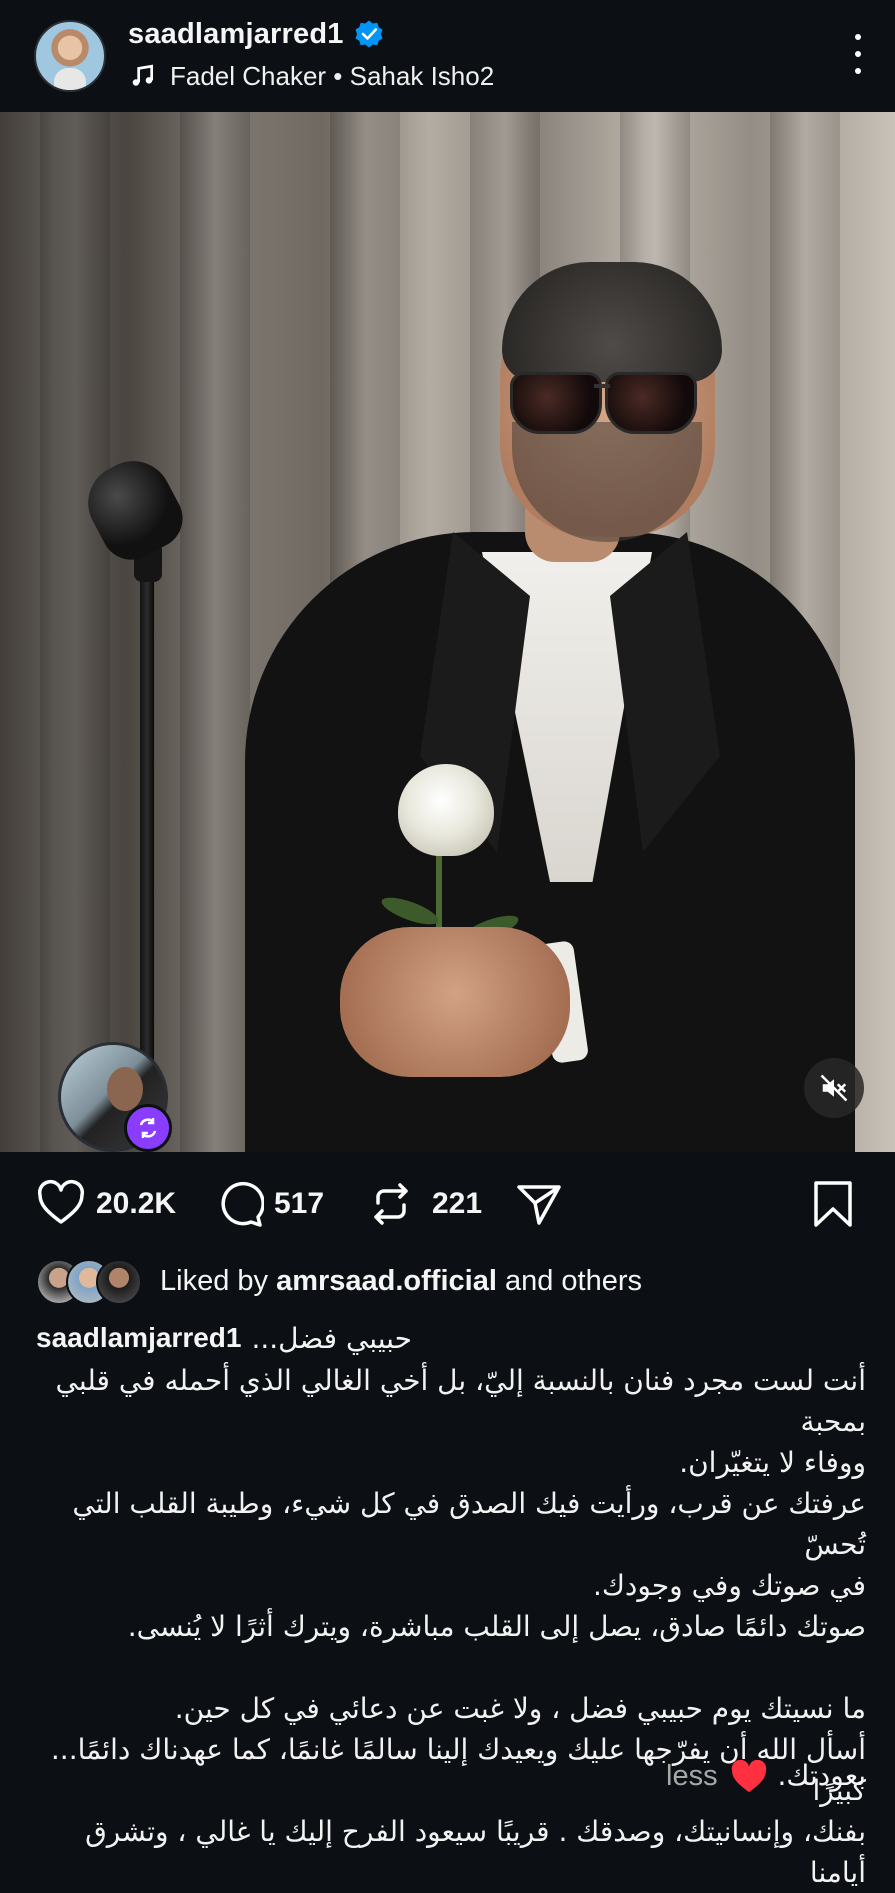 The width and height of the screenshot is (895, 1893). What do you see at coordinates (858, 54) in the screenshot?
I see `more-options-icon` at bounding box center [858, 54].